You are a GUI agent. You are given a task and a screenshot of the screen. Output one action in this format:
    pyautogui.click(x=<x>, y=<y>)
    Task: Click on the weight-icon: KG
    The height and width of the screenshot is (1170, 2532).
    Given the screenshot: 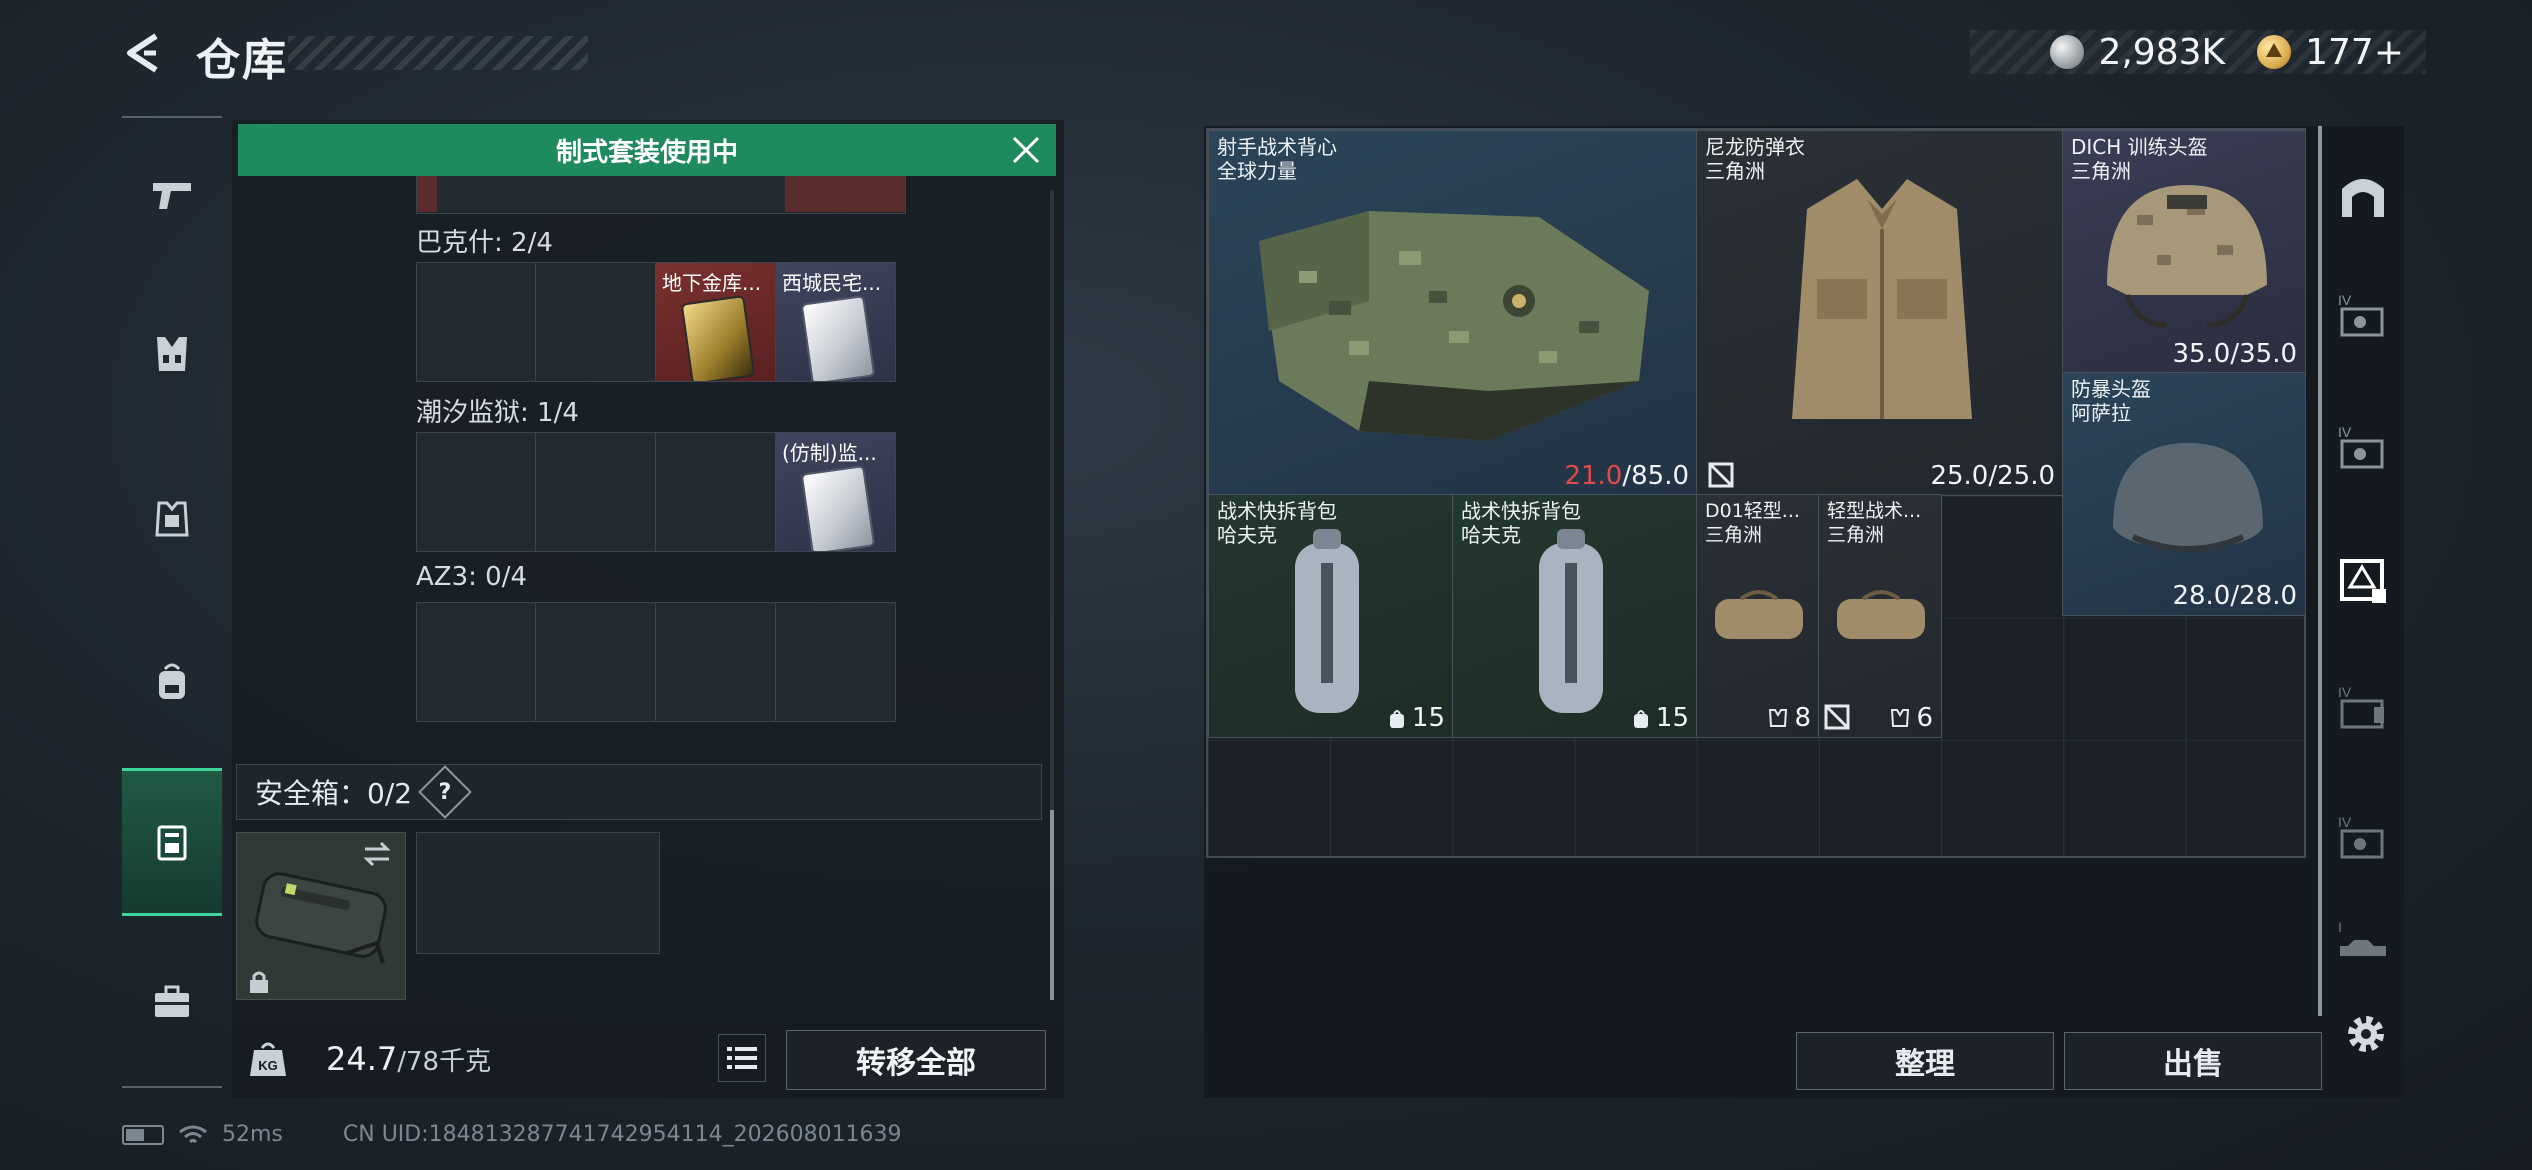 What is the action you would take?
    pyautogui.click(x=268, y=1059)
    